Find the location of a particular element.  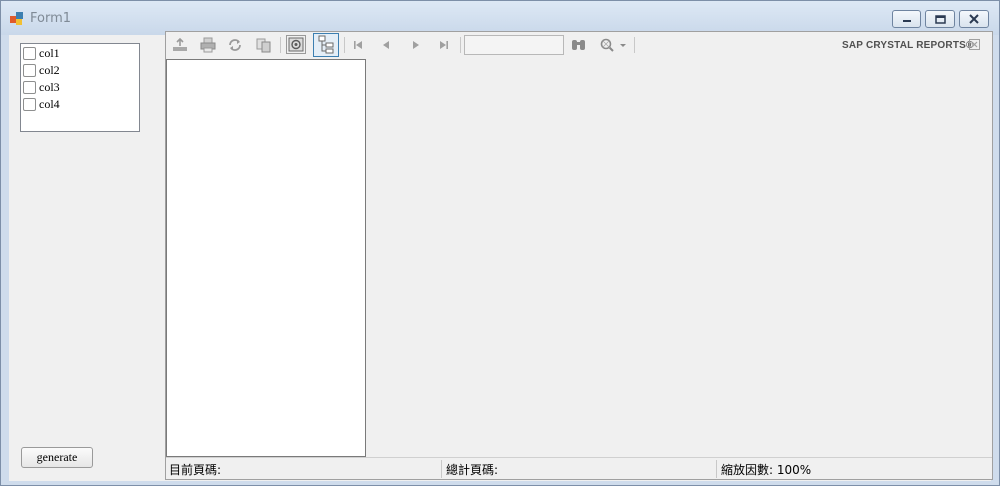

find-icon is located at coordinates (578, 44).